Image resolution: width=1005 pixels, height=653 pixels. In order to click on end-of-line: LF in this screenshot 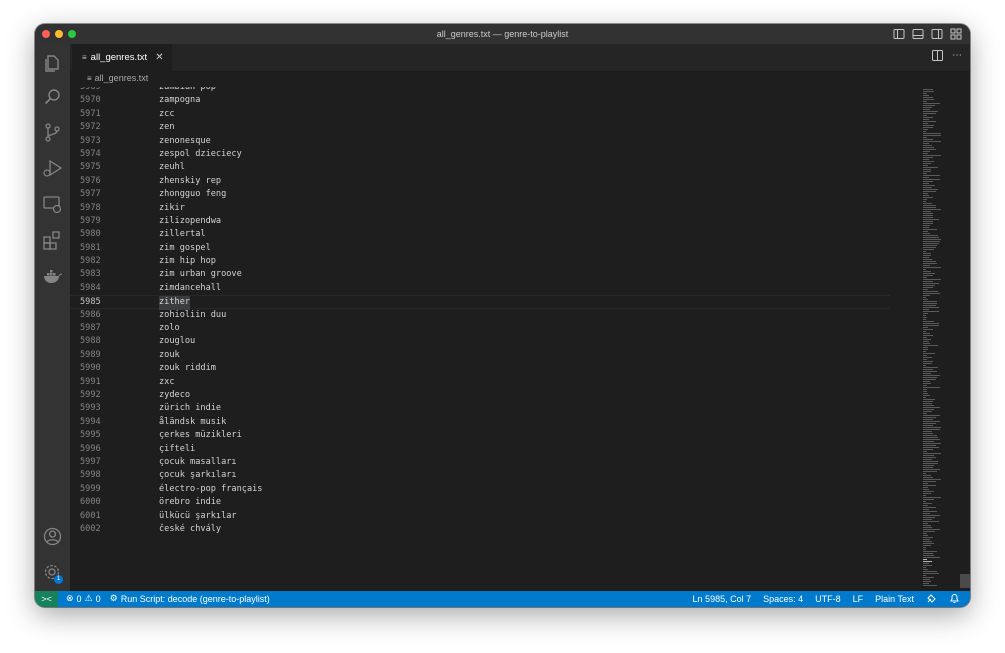, I will do `click(858, 599)`.